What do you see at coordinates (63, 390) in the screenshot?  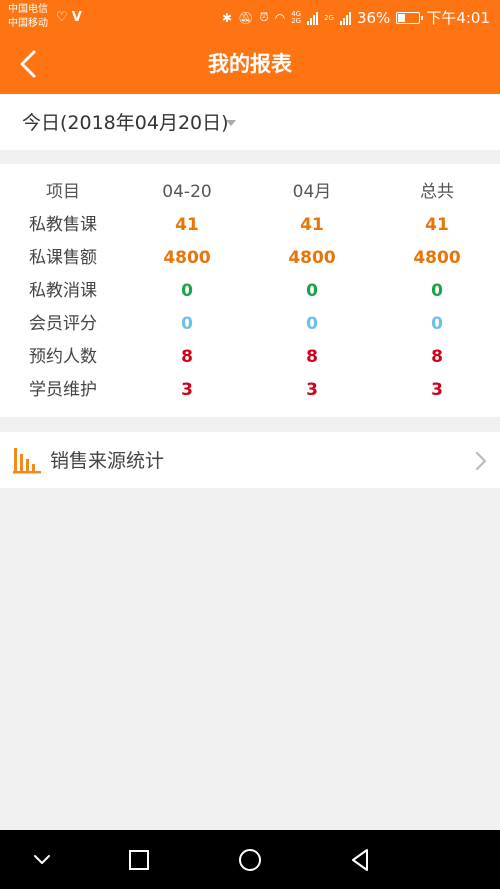 I see `row-label: 学员维护` at bounding box center [63, 390].